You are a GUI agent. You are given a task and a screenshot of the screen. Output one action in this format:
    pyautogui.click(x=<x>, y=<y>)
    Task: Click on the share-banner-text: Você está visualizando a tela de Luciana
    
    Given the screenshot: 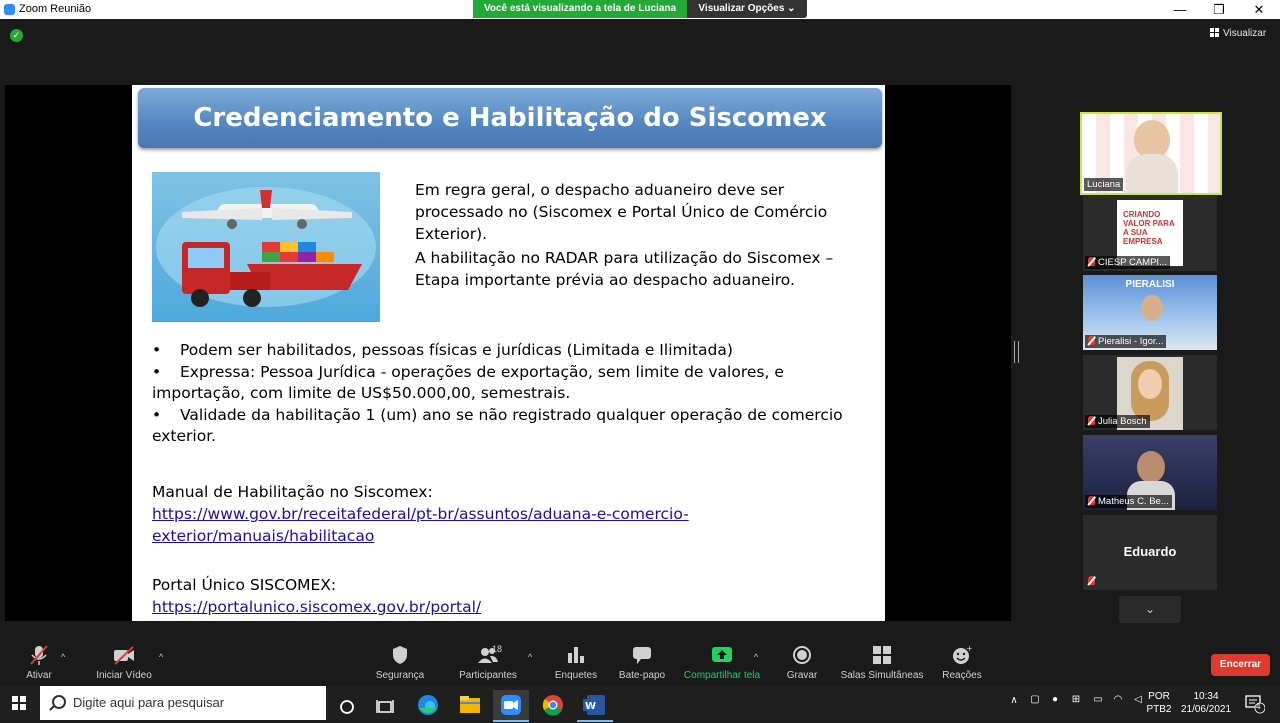 What is the action you would take?
    pyautogui.click(x=580, y=9)
    